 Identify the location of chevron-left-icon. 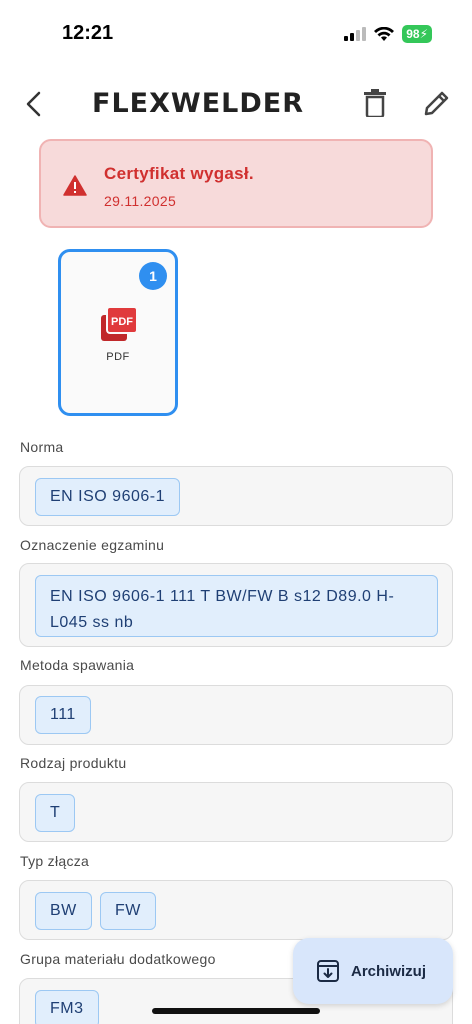
(33, 104).